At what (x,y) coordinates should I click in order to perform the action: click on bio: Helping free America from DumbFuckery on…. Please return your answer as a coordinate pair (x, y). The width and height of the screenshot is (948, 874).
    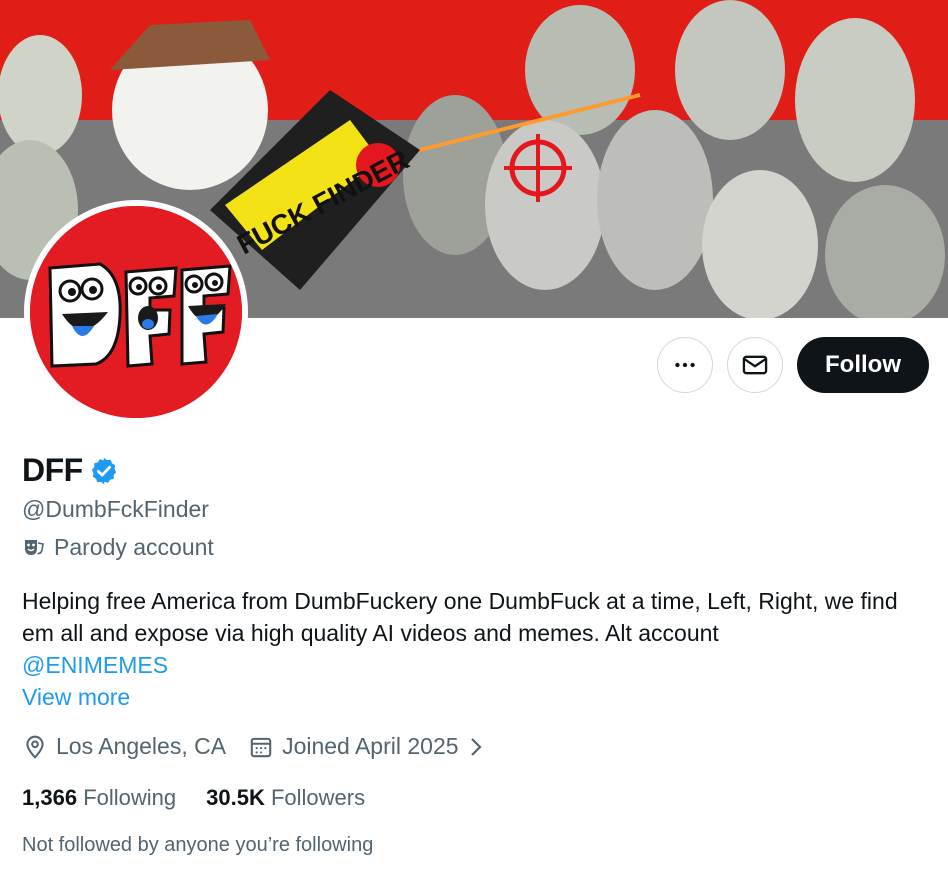
    Looking at the image, I should click on (474, 633).